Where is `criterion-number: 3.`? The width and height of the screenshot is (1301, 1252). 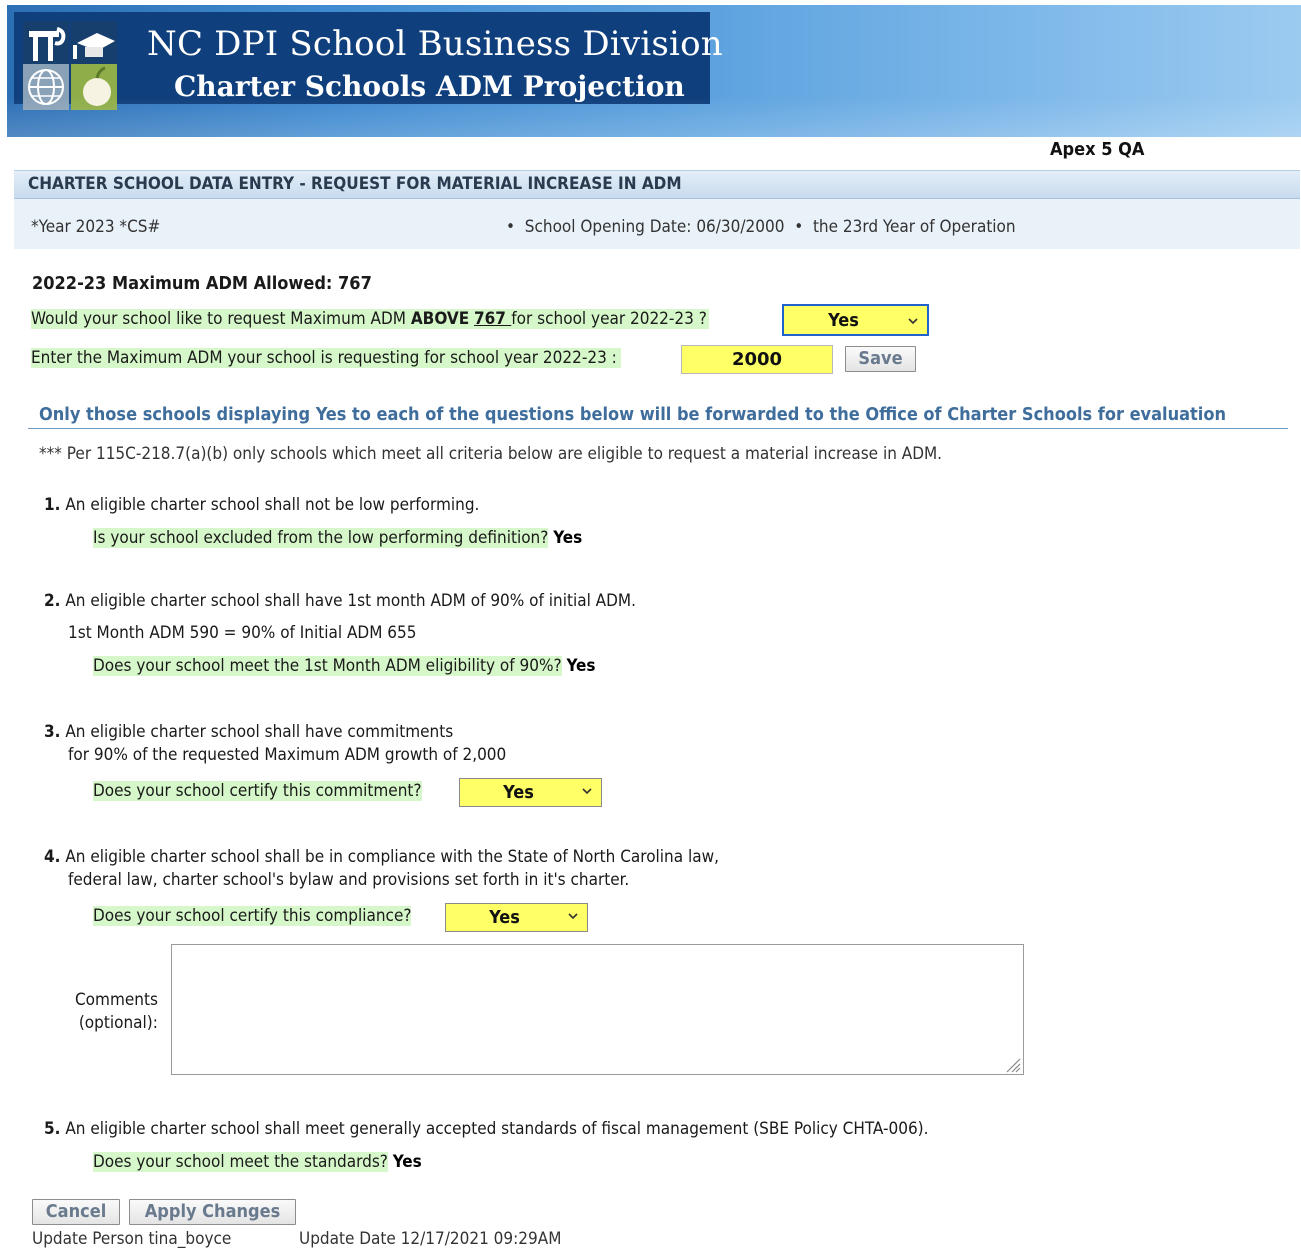
criterion-number: 3. is located at coordinates (52, 732).